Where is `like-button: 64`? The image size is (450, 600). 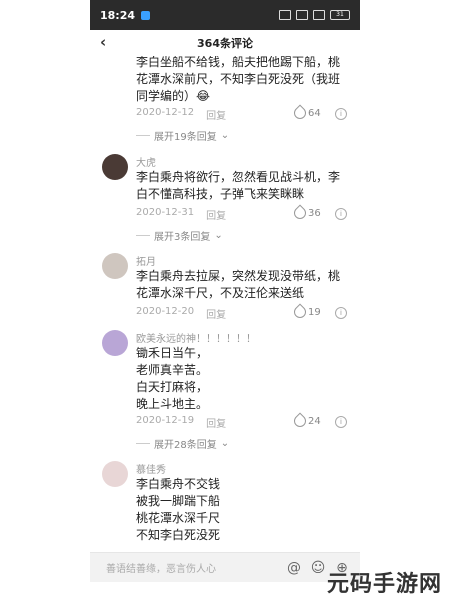 like-button: 64 is located at coordinates (306, 113).